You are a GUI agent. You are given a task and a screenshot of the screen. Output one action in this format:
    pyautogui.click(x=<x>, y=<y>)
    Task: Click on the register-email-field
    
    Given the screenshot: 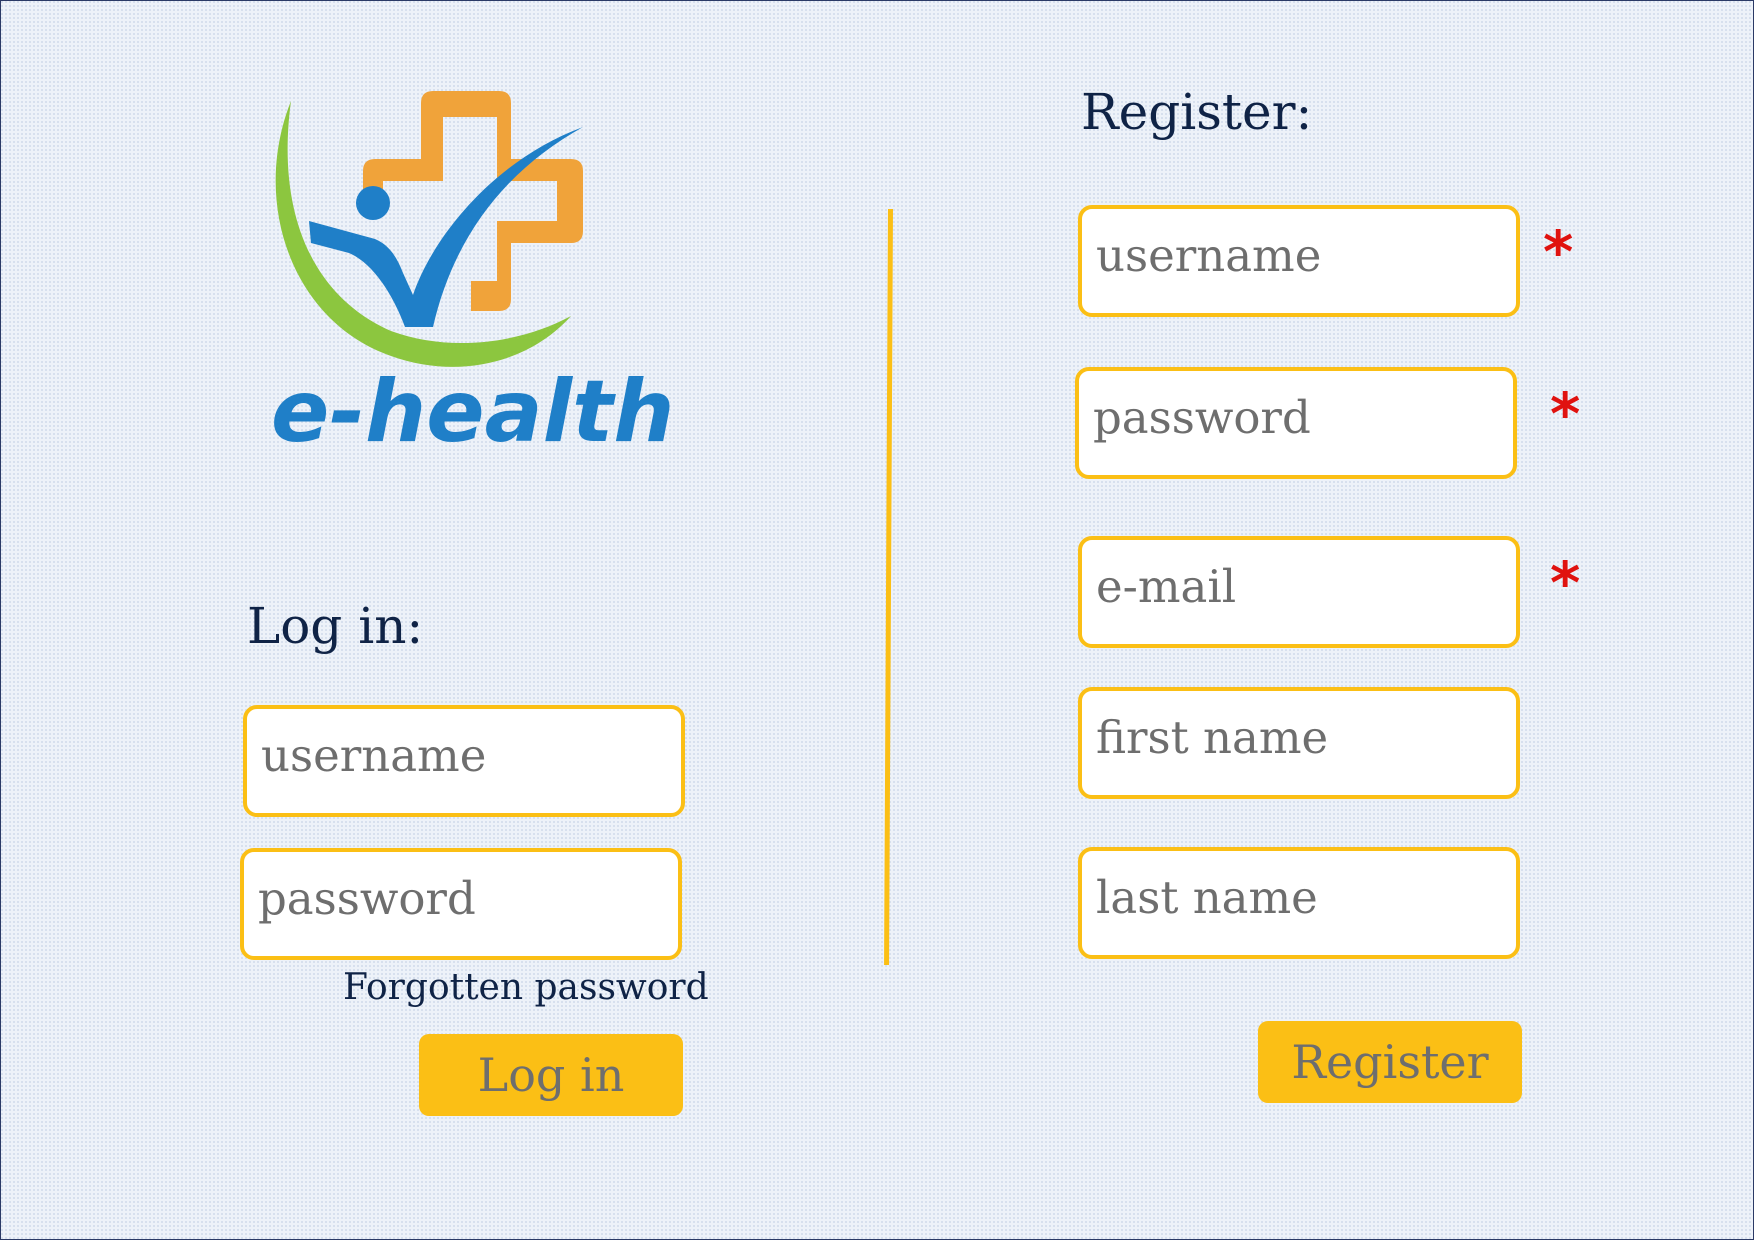 What is the action you would take?
    pyautogui.click(x=1299, y=592)
    